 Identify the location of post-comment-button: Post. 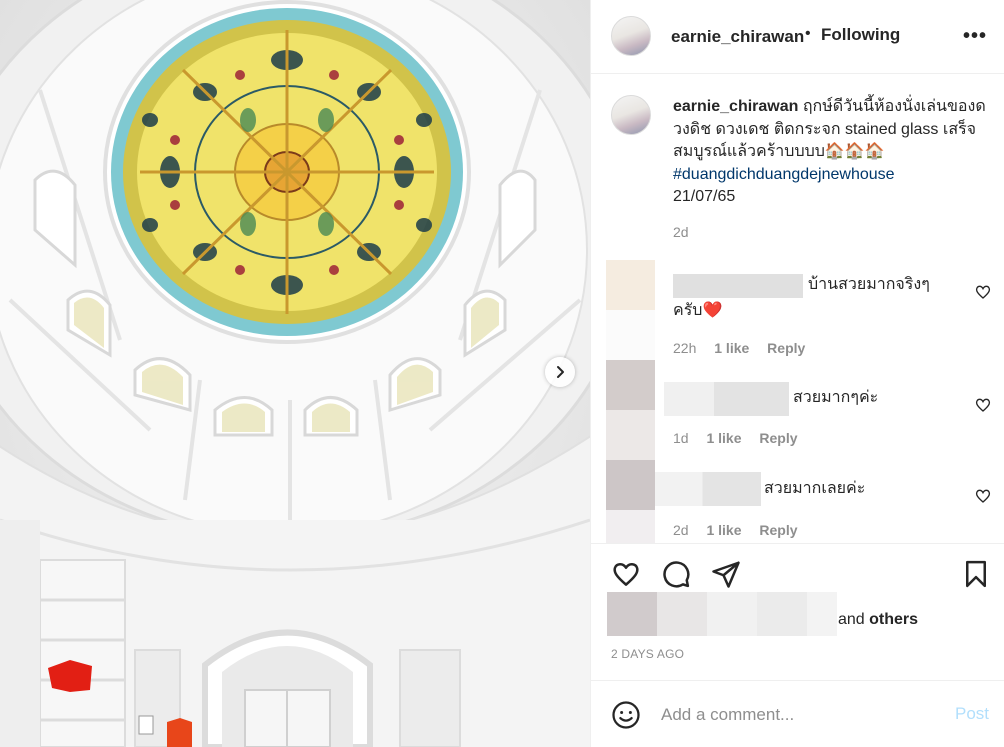
(972, 714).